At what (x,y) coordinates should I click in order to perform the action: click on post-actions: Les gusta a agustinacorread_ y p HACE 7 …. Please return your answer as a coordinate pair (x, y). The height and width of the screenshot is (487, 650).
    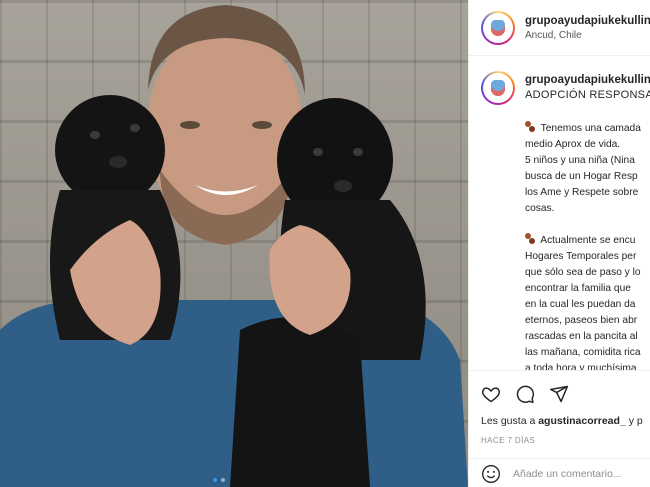
    Looking at the image, I should click on (559, 407).